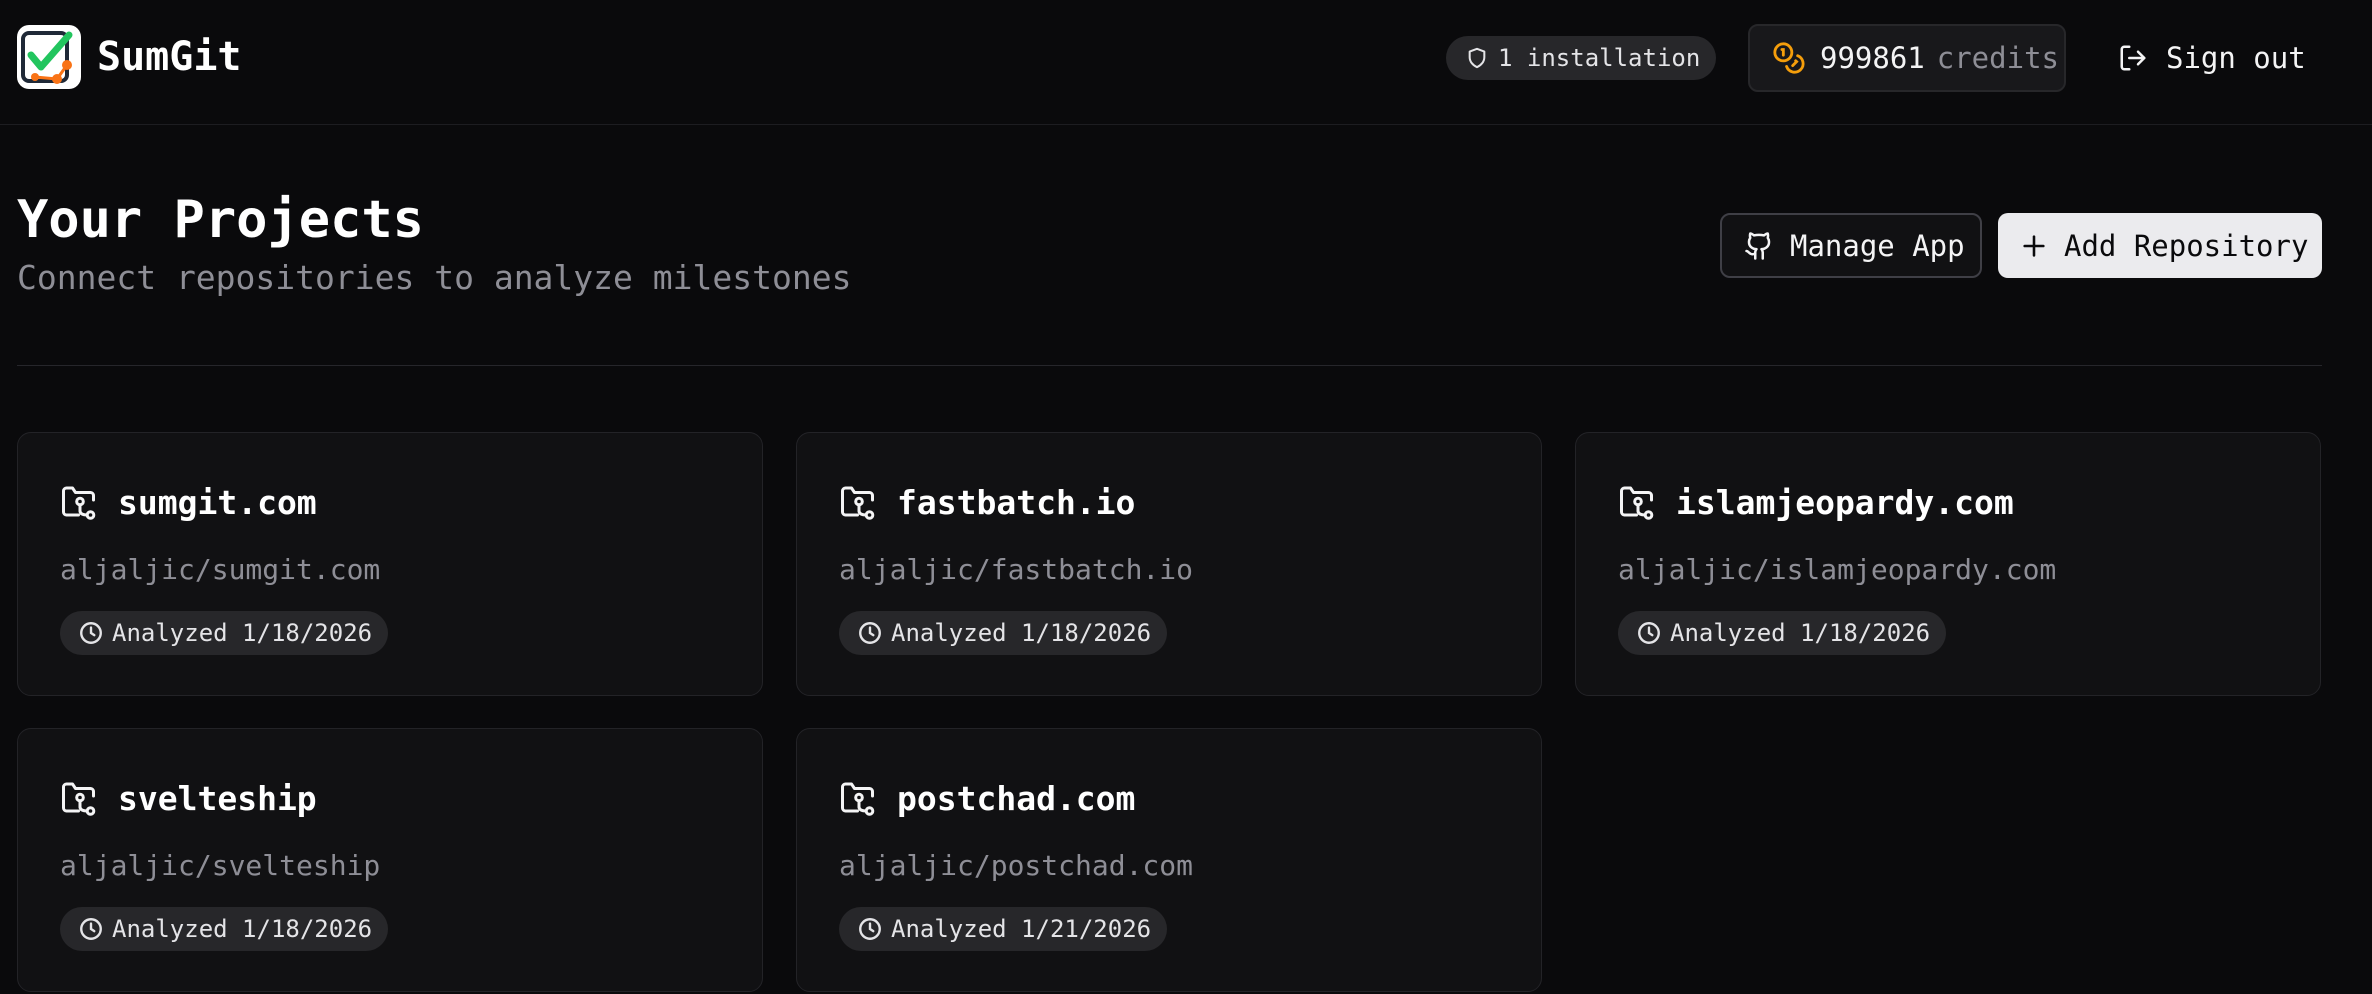 The width and height of the screenshot is (2372, 994). I want to click on project-name: svelteship, so click(217, 798).